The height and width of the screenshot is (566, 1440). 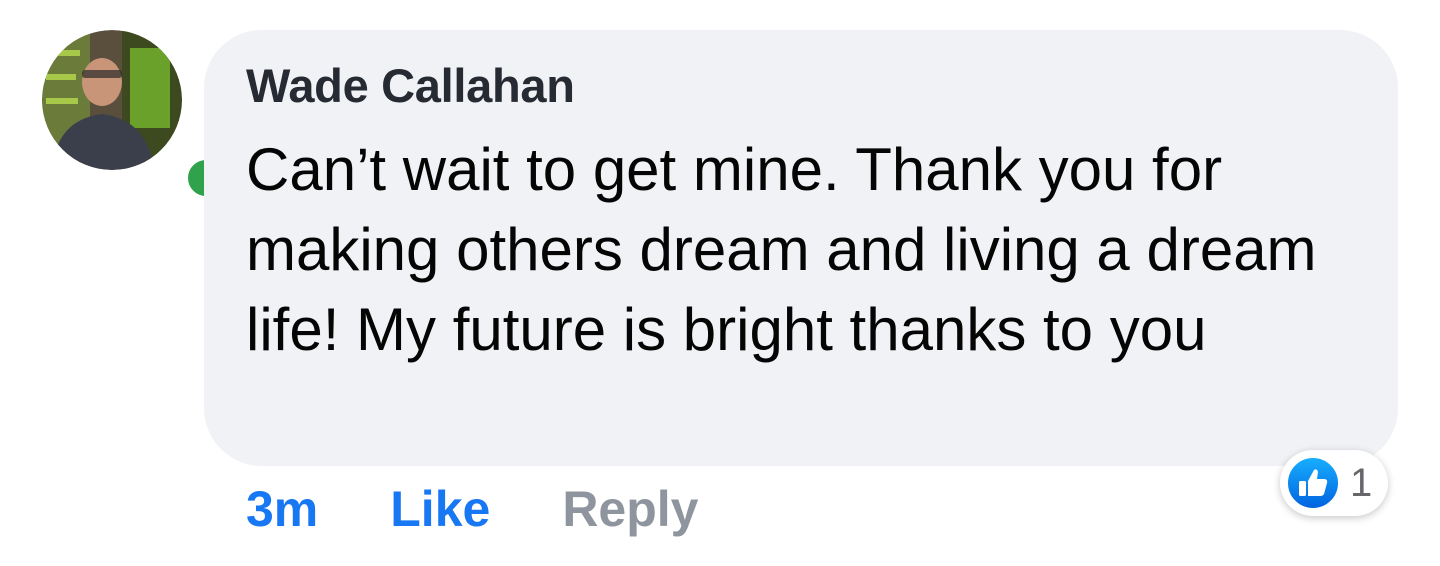 I want to click on like-button: Like, so click(x=440, y=509).